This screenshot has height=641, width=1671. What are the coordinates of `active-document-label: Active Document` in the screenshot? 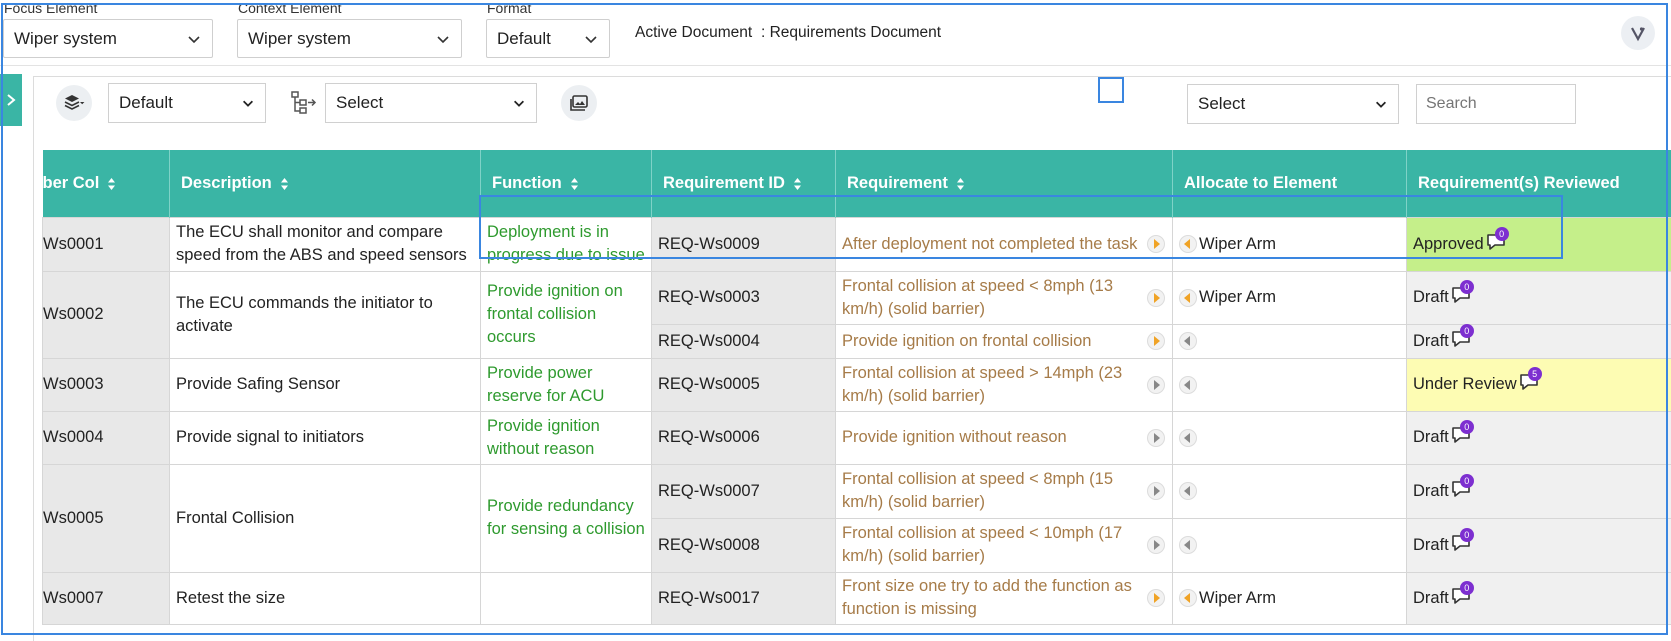 It's located at (694, 32).